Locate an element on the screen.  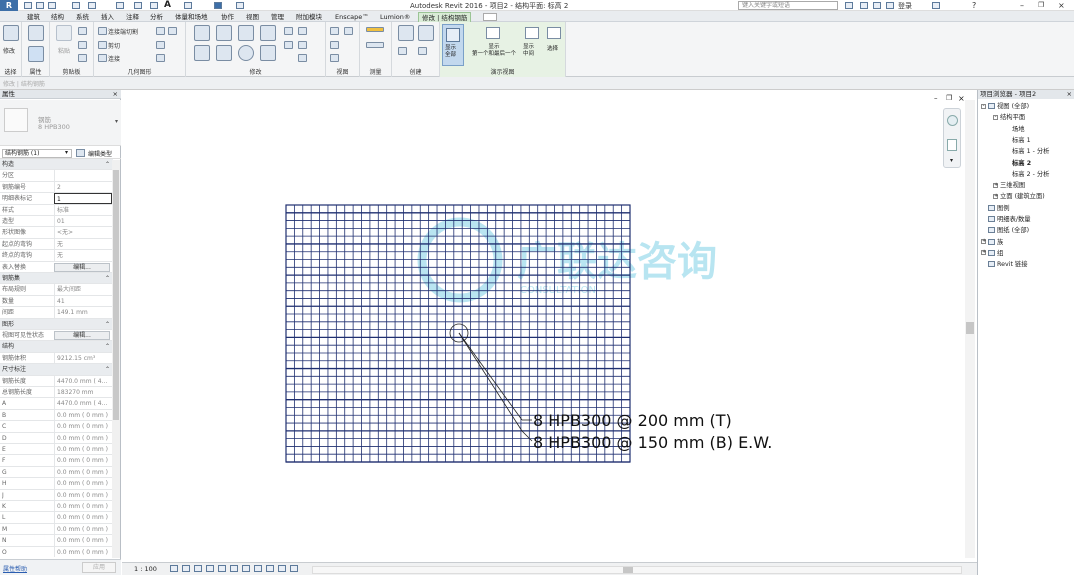
tab-architecture: 建筑 is located at coordinates (33, 17).